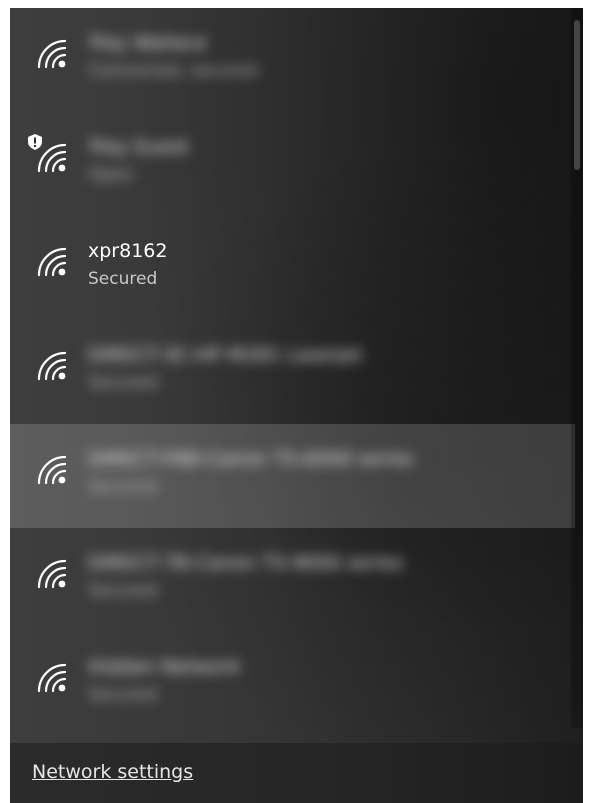  Describe the element at coordinates (318, 57) in the screenshot. I see `network-text: Trey Wallace Connected, secured` at that location.